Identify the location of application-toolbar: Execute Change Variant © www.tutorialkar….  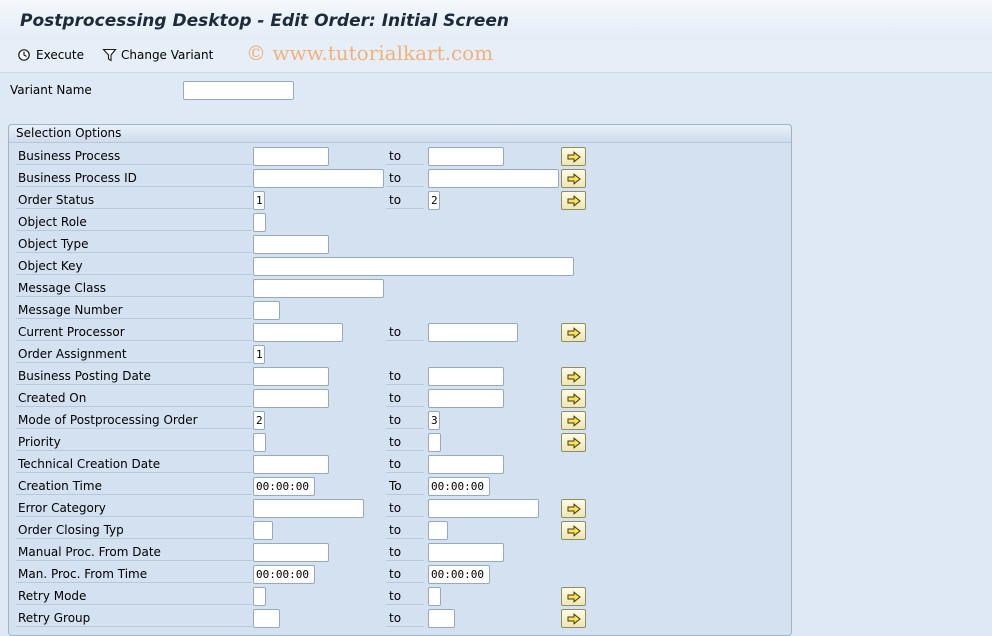
(496, 56).